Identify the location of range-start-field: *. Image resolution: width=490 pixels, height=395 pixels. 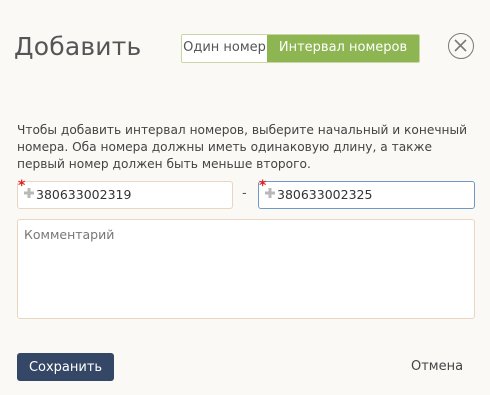
(125, 194).